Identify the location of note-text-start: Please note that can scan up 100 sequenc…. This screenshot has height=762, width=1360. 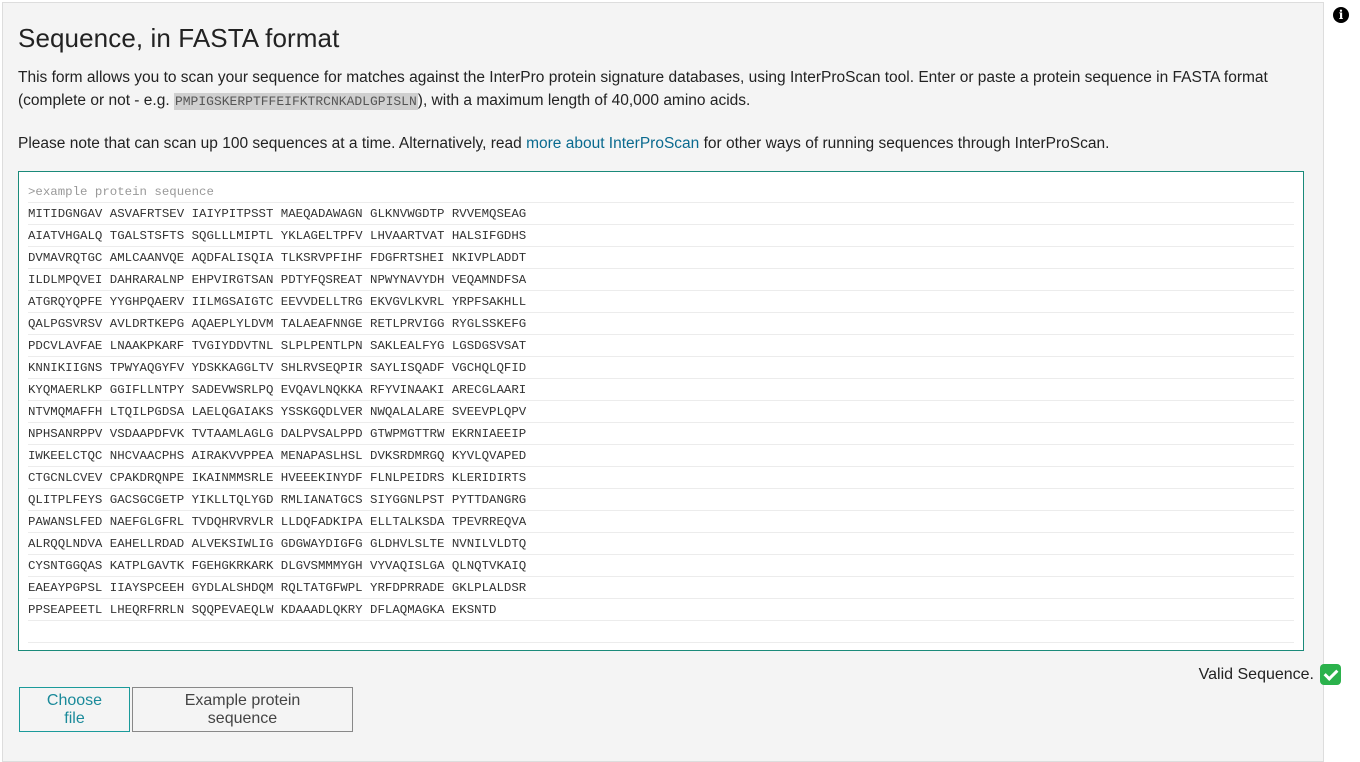
(272, 143).